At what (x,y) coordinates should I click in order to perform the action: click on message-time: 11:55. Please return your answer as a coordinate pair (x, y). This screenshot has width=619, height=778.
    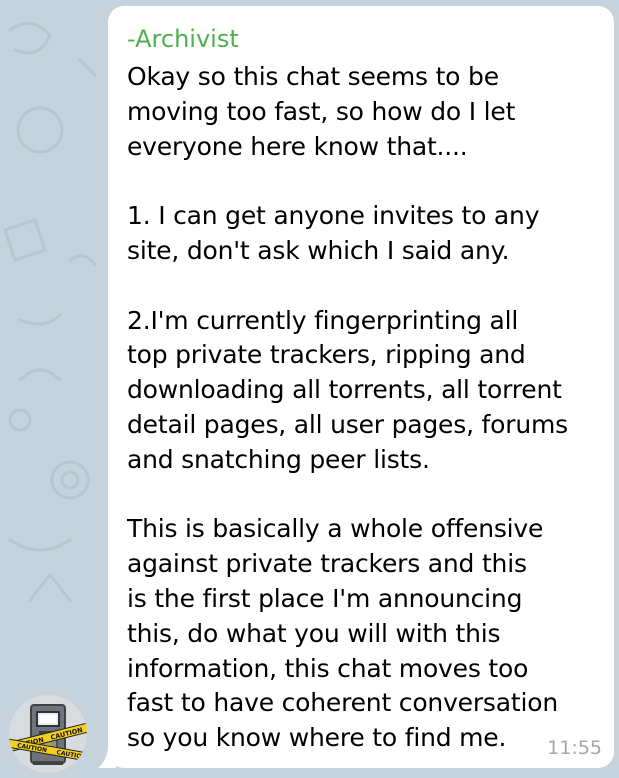
    Looking at the image, I should click on (574, 748).